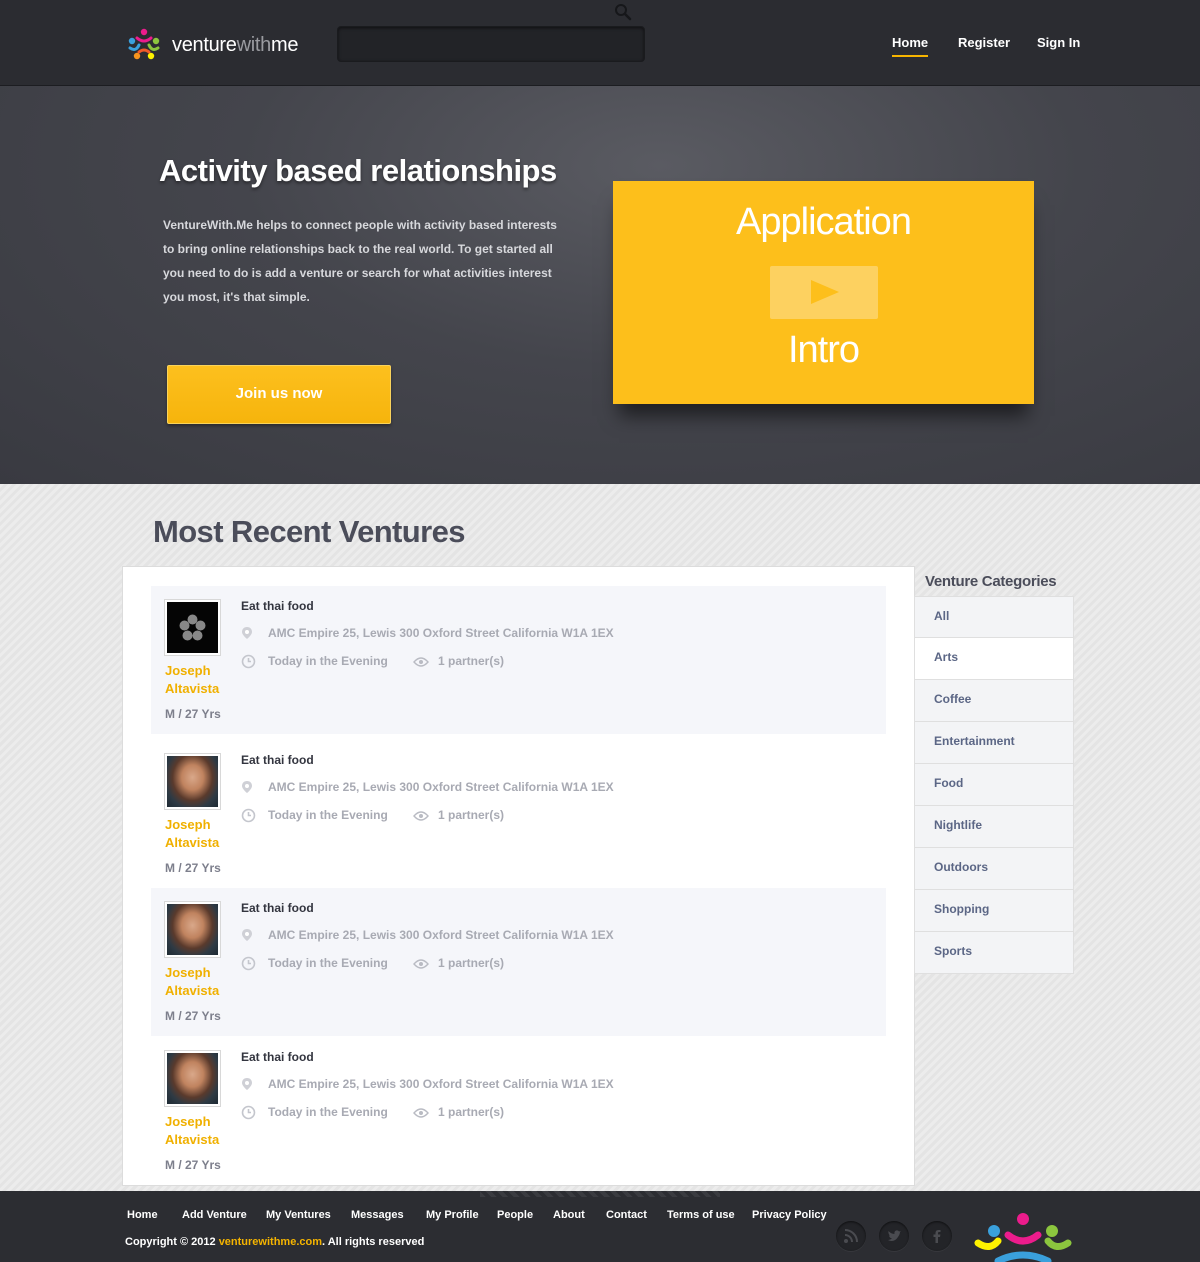  What do you see at coordinates (789, 1215) in the screenshot?
I see `footer-link-privacy: Privacy Policy` at bounding box center [789, 1215].